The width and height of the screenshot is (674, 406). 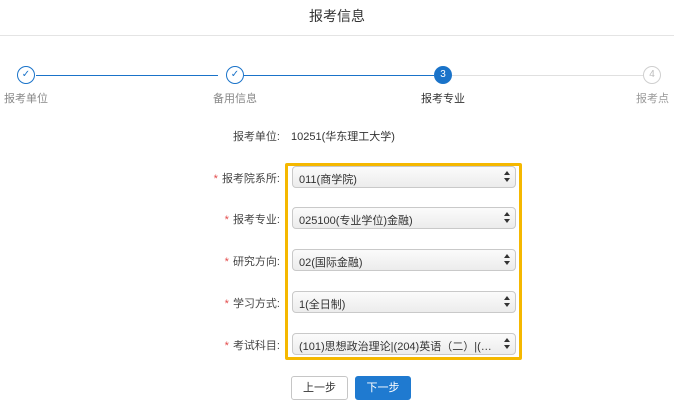 What do you see at coordinates (652, 99) in the screenshot?
I see `step-4-label: 报考点` at bounding box center [652, 99].